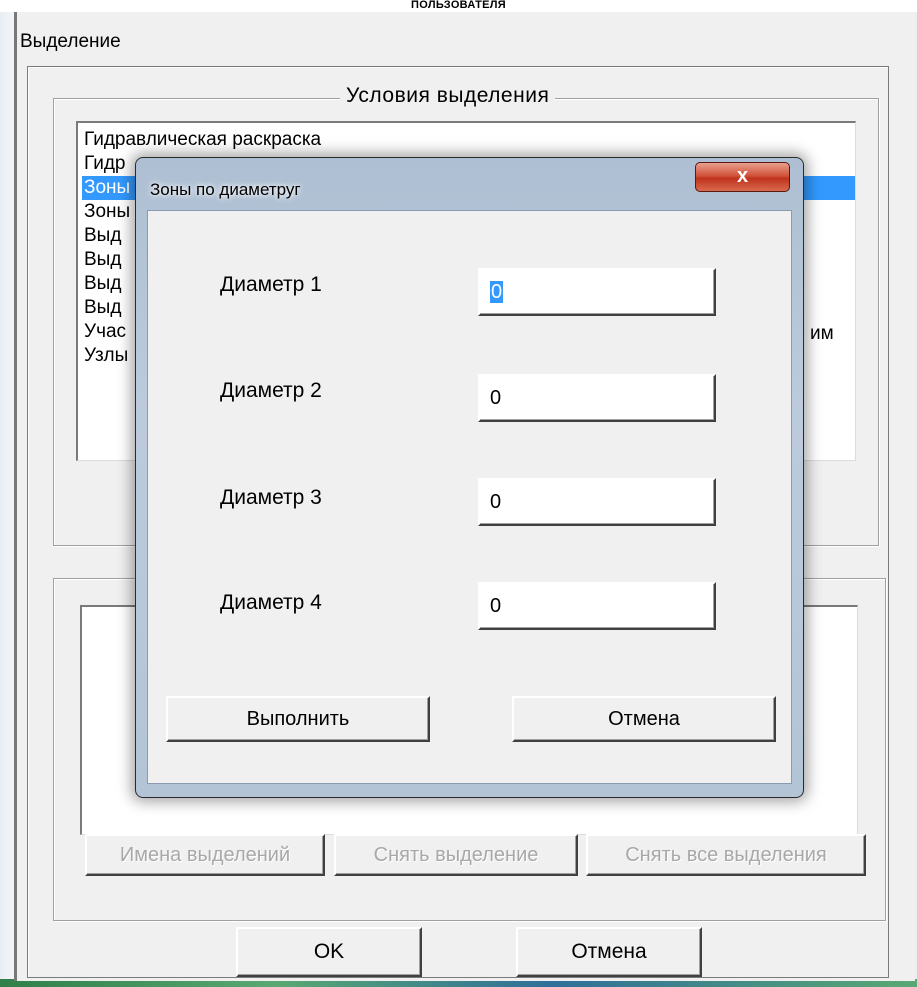  What do you see at coordinates (70, 41) in the screenshot?
I see `selection-dialog-title: Выделение` at bounding box center [70, 41].